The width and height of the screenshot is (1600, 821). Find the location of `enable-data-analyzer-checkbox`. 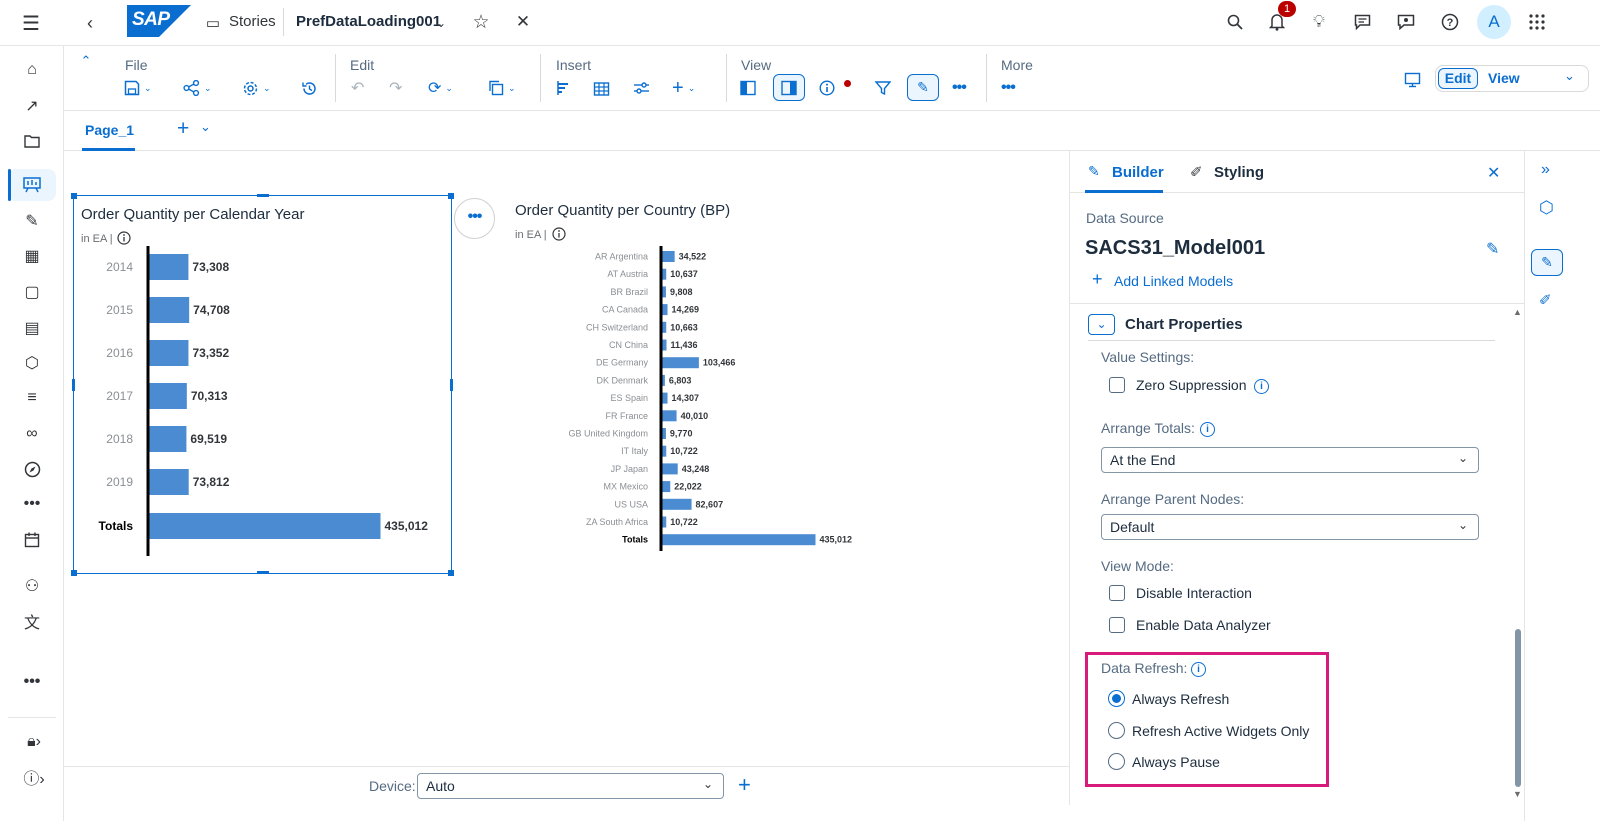

enable-data-analyzer-checkbox is located at coordinates (1117, 625).